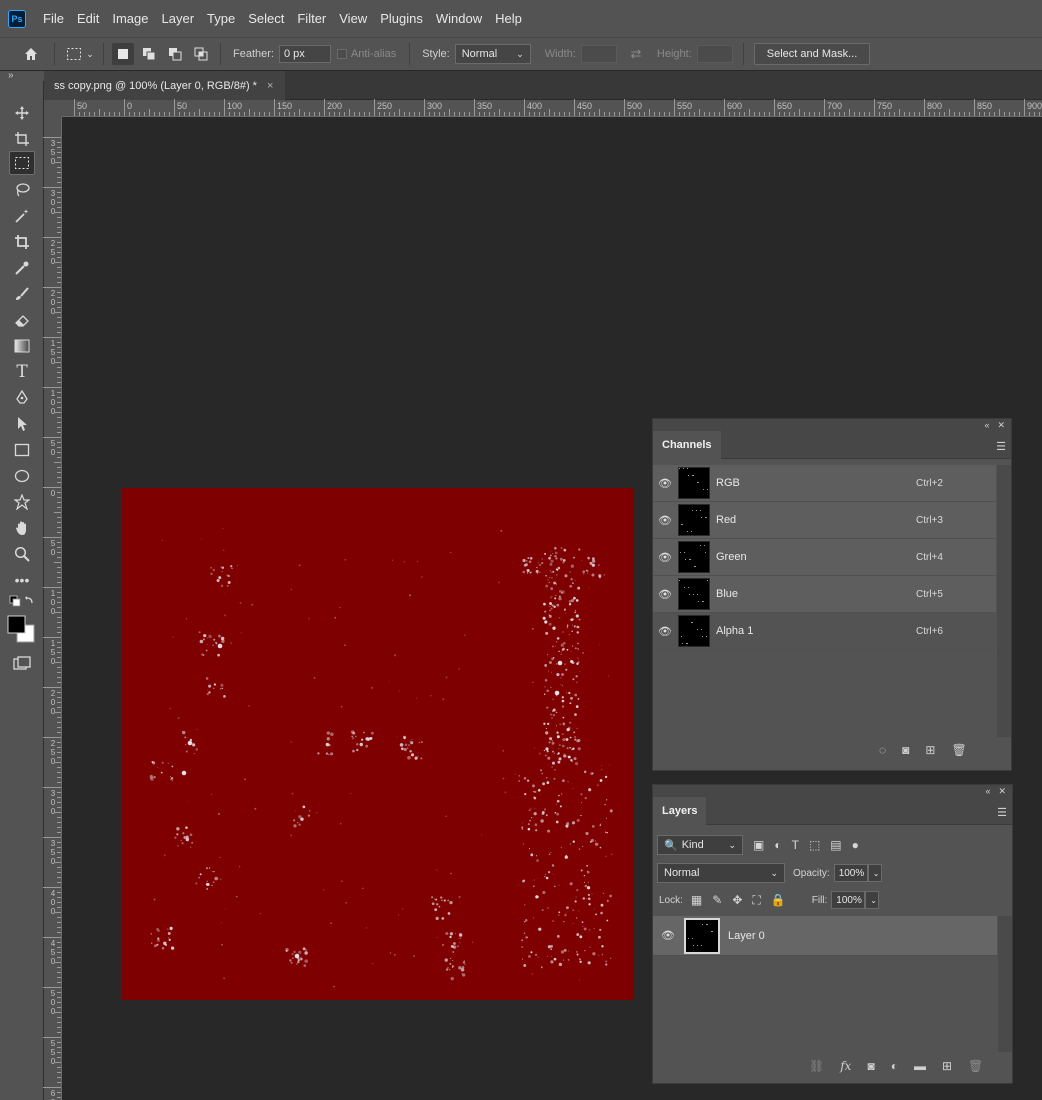  What do you see at coordinates (778, 900) in the screenshot?
I see `lock-all-icon: 🔒` at bounding box center [778, 900].